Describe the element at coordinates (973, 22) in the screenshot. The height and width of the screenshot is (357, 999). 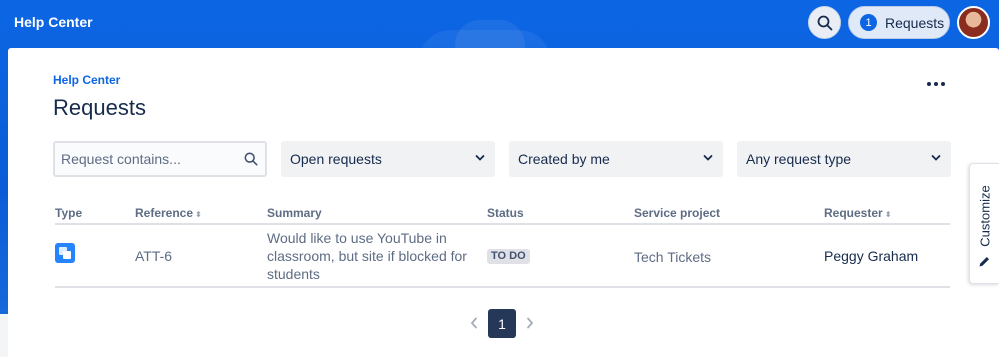
I see `avatar` at that location.